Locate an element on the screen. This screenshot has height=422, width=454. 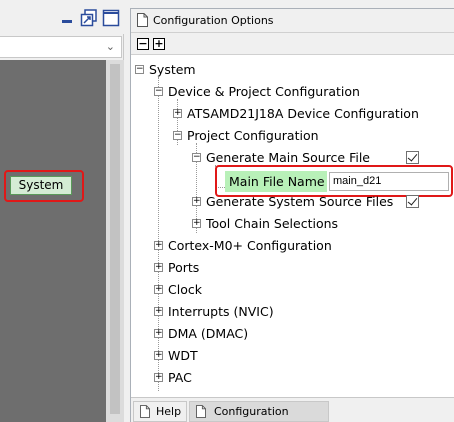
tree-toolbar: − + is located at coordinates (292, 44).